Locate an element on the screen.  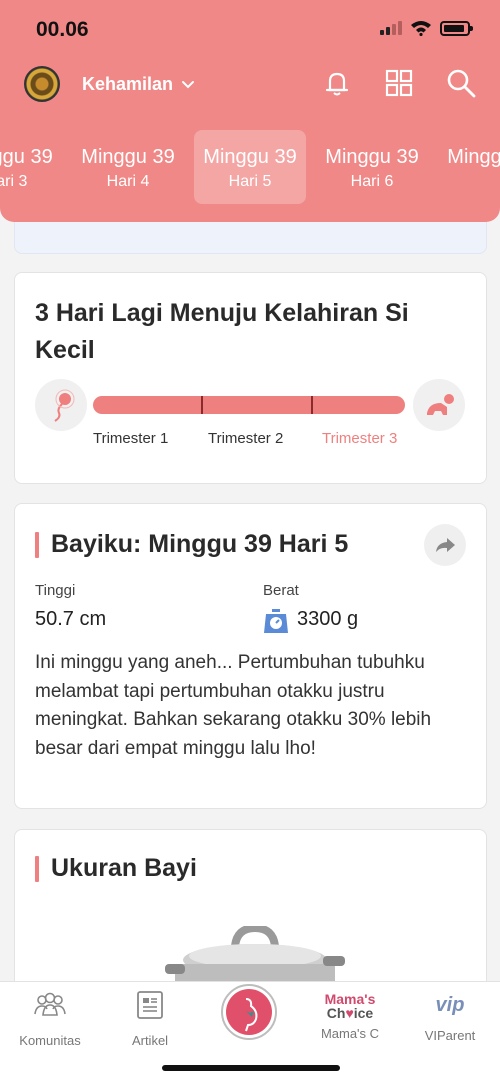
previous-card-footer is located at coordinates (250, 238).